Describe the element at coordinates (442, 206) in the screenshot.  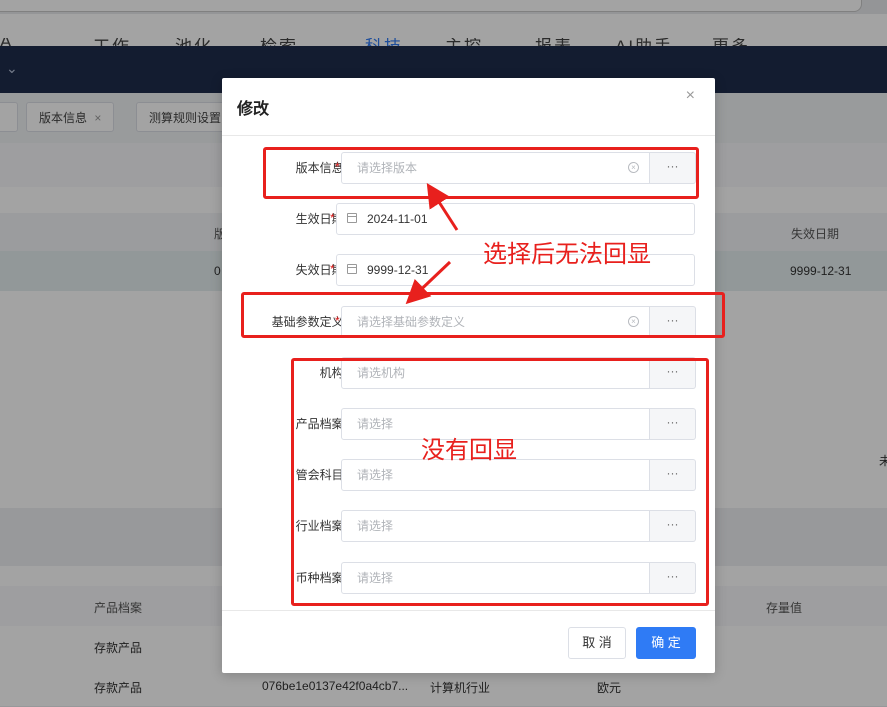
I see `arrow-to-version` at that location.